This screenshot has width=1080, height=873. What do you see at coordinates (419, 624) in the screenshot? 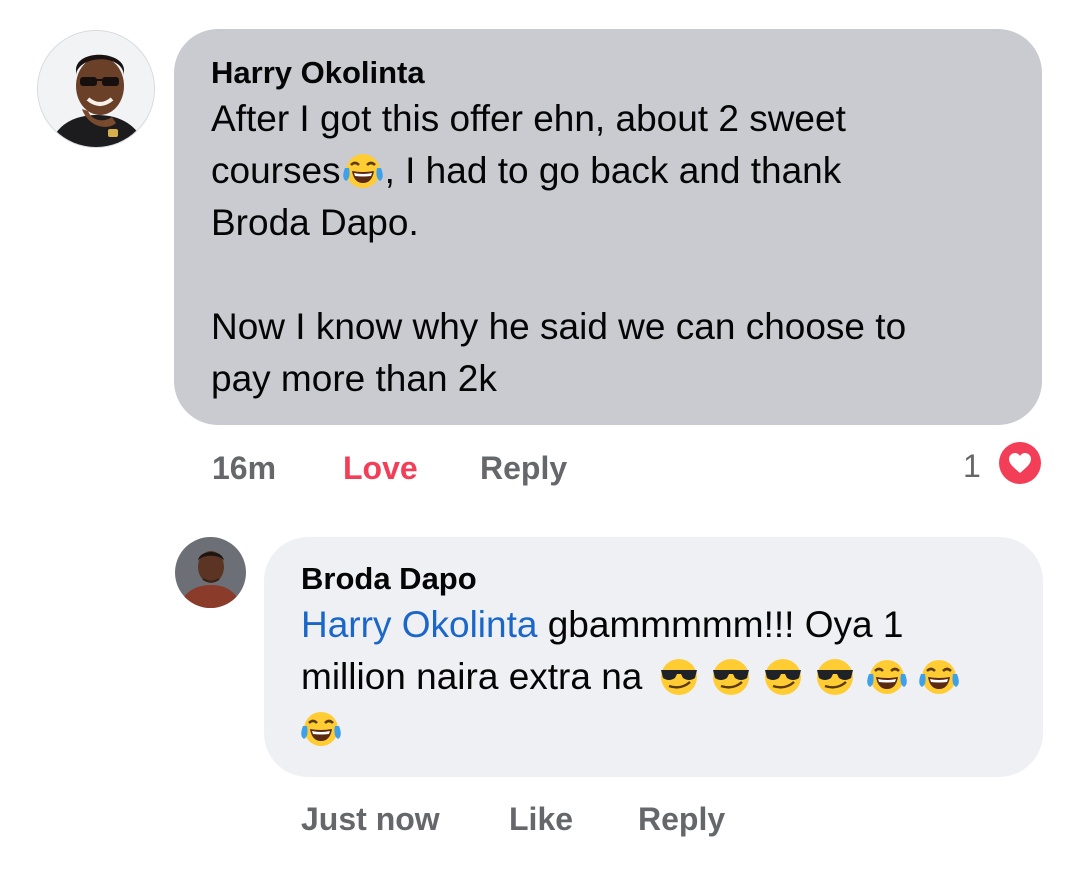
I see `mention-link: Harry Okolinta` at bounding box center [419, 624].